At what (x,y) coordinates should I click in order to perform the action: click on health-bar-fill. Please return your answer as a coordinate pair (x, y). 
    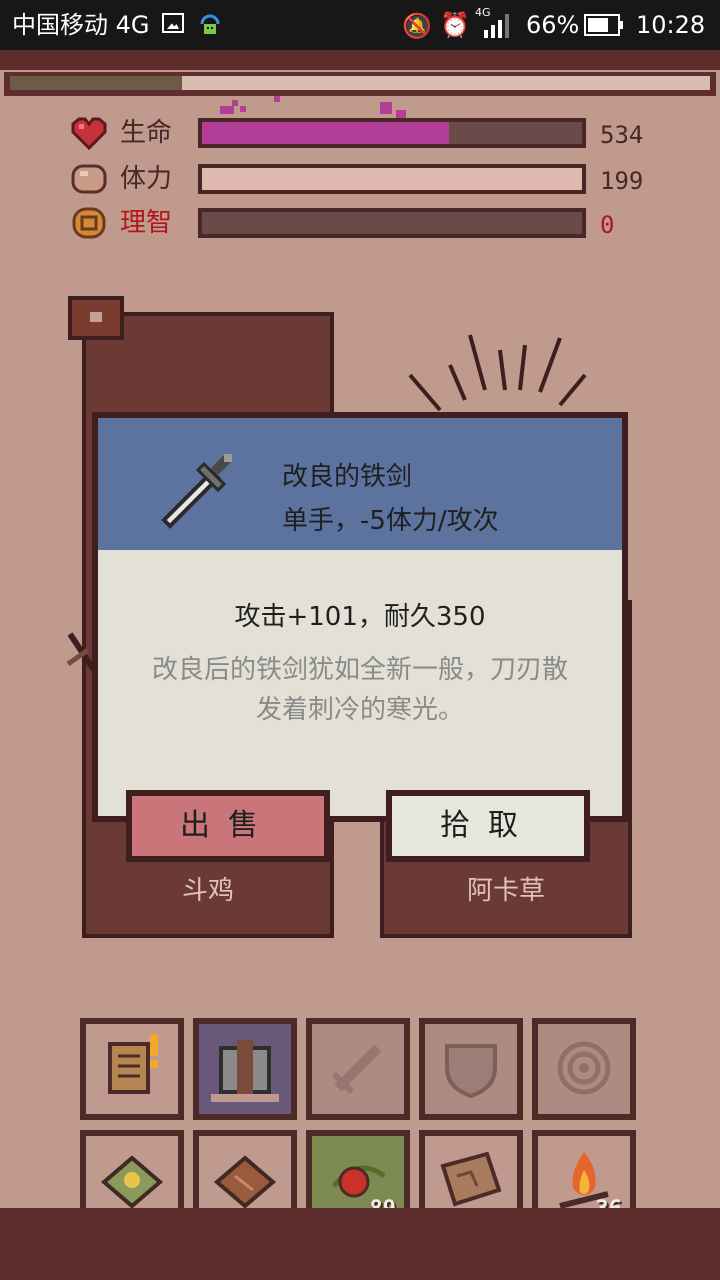
    Looking at the image, I should click on (325, 133).